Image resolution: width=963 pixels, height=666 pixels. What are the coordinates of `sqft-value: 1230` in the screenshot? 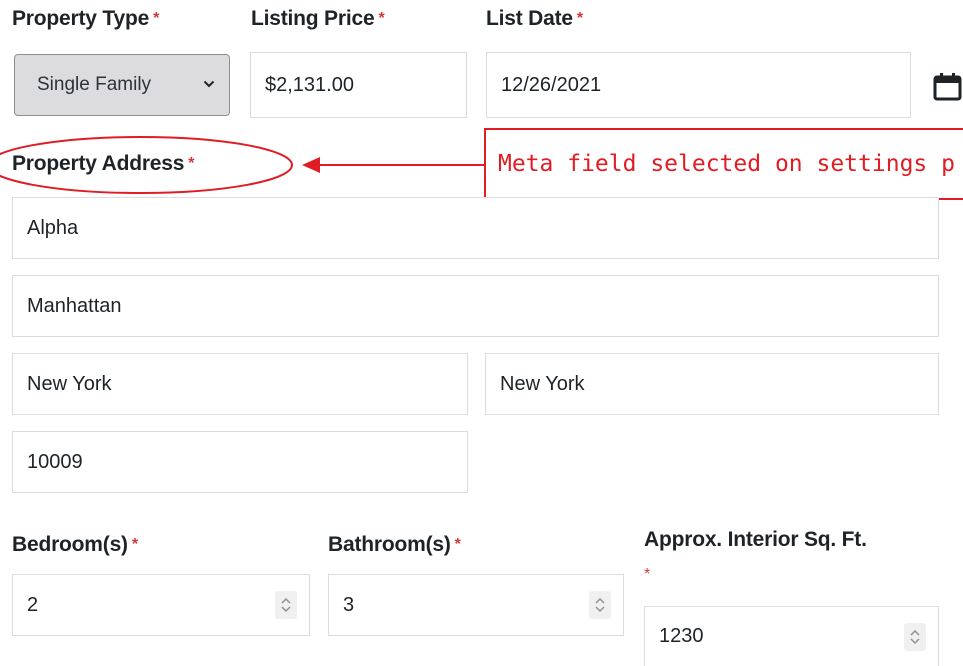 It's located at (681, 636).